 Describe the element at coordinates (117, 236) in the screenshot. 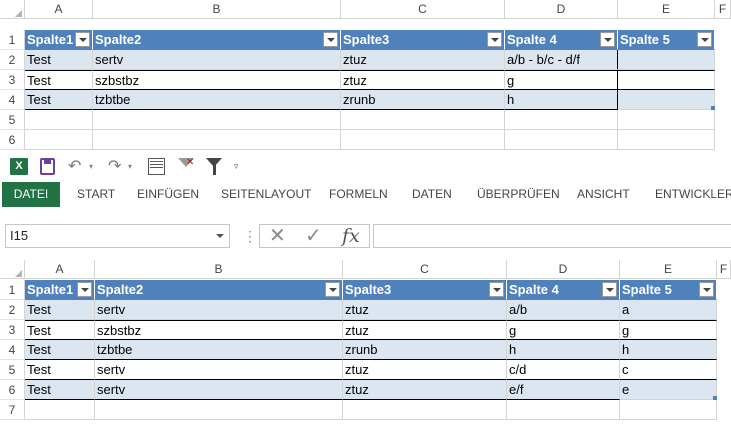

I see `name-box: I15` at that location.